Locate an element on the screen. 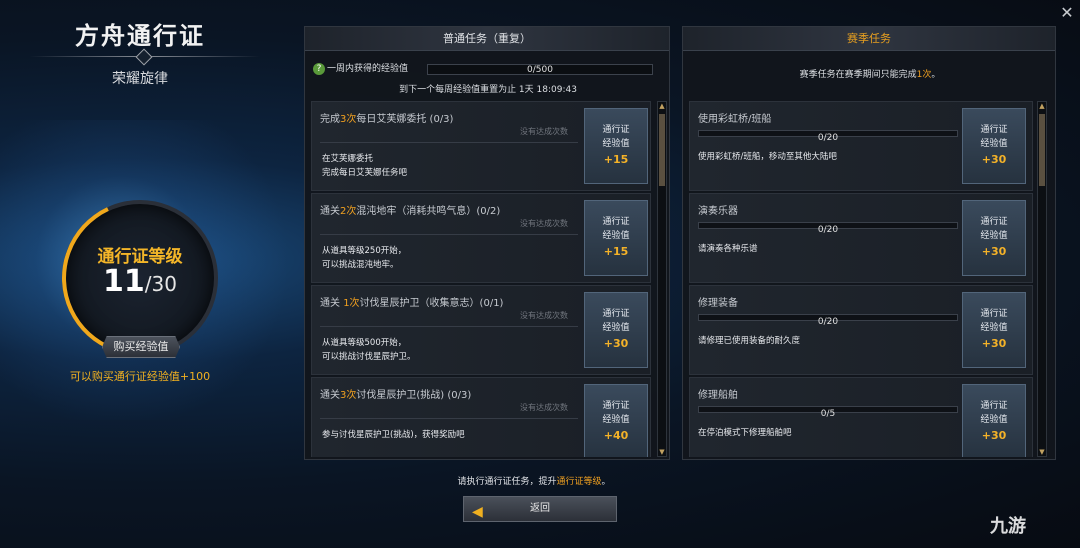  title-ornament-icon is located at coordinates (144, 57).